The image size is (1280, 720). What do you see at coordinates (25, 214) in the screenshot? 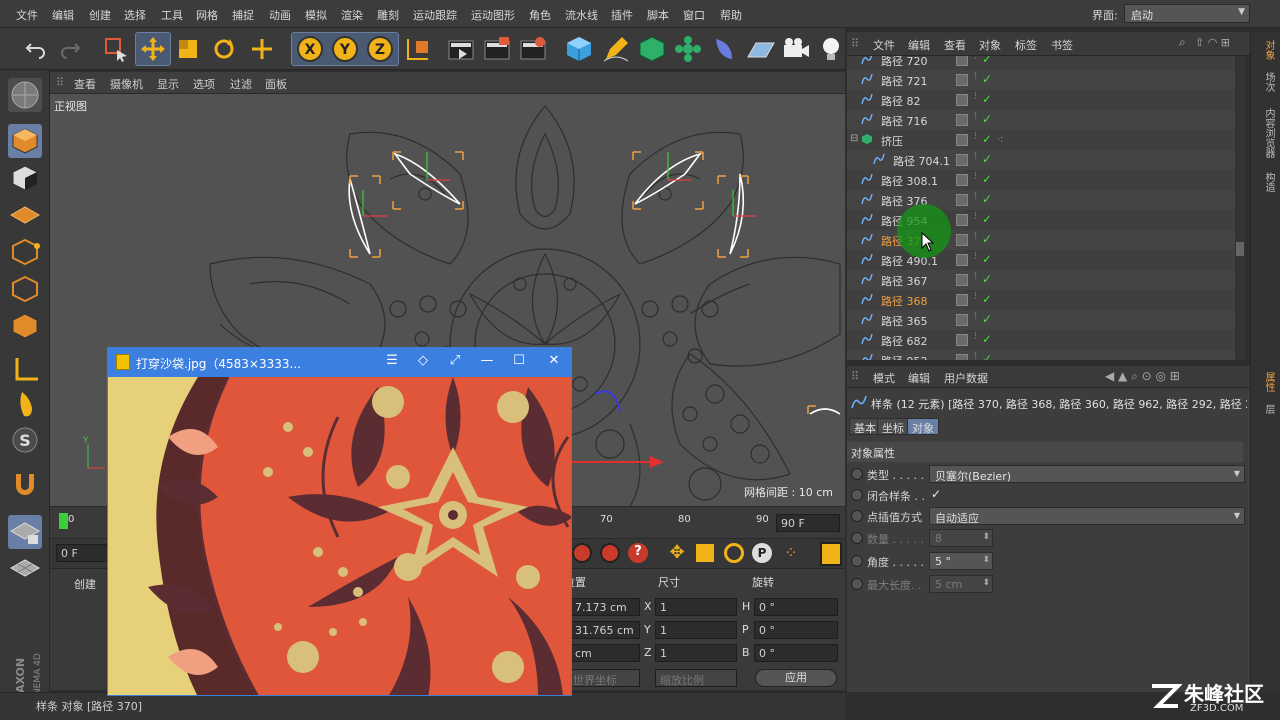
I see `workplane-icon` at bounding box center [25, 214].